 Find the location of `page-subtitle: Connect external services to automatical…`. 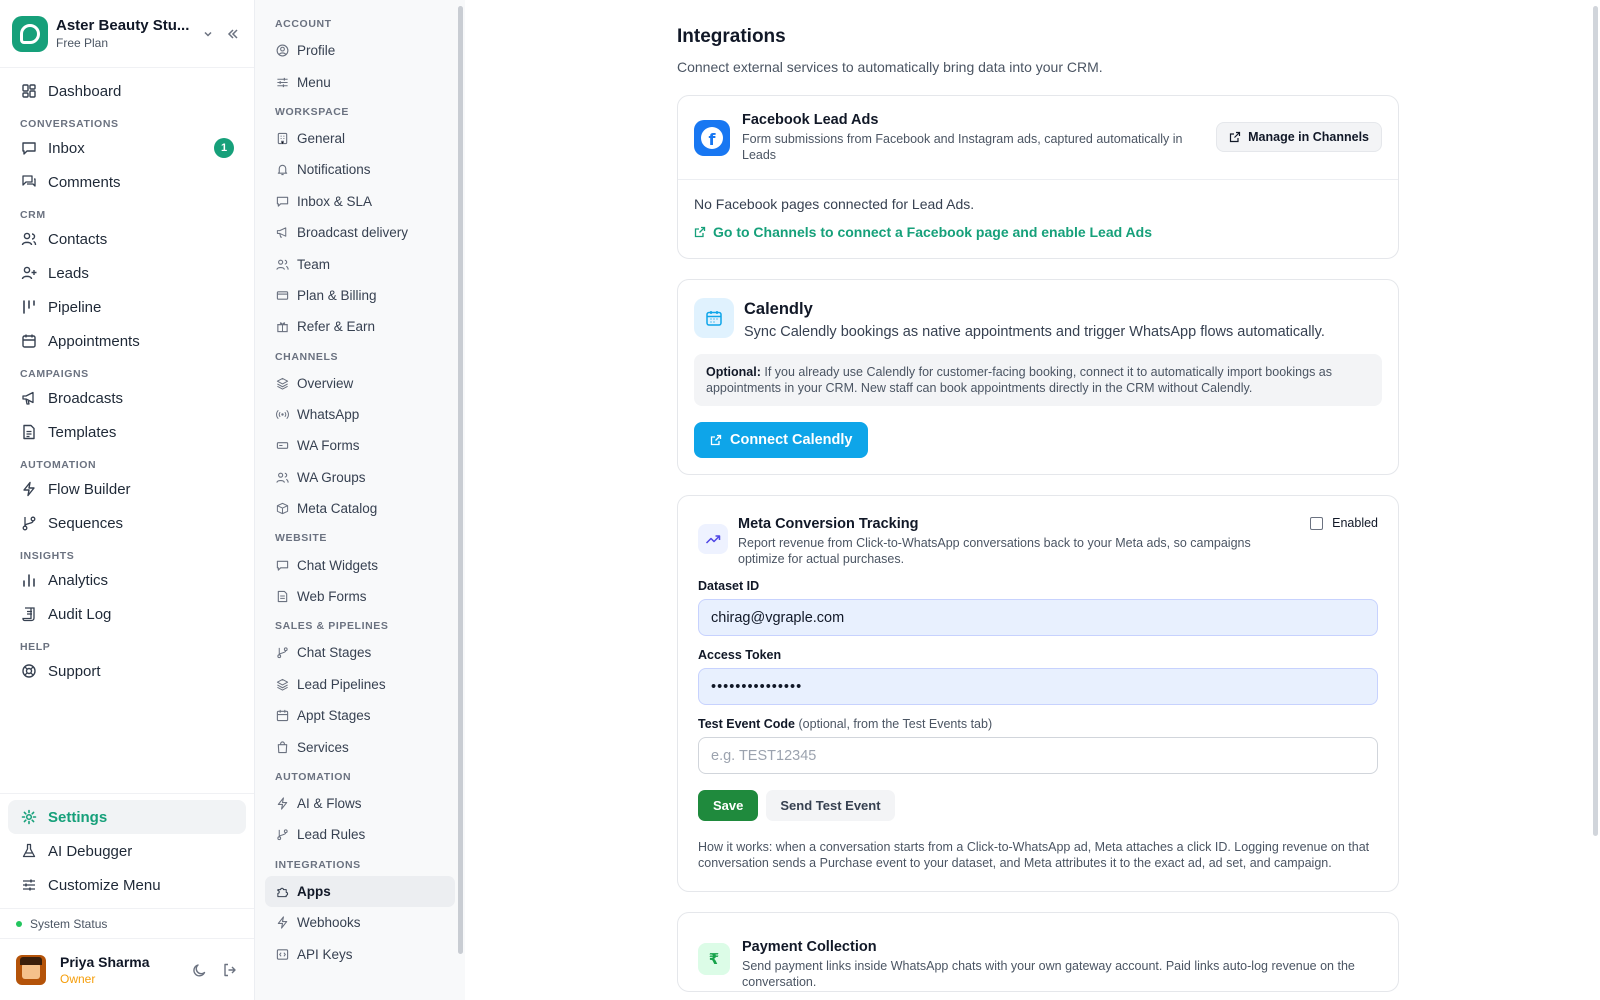

page-subtitle: Connect external services to automatical… is located at coordinates (890, 67).